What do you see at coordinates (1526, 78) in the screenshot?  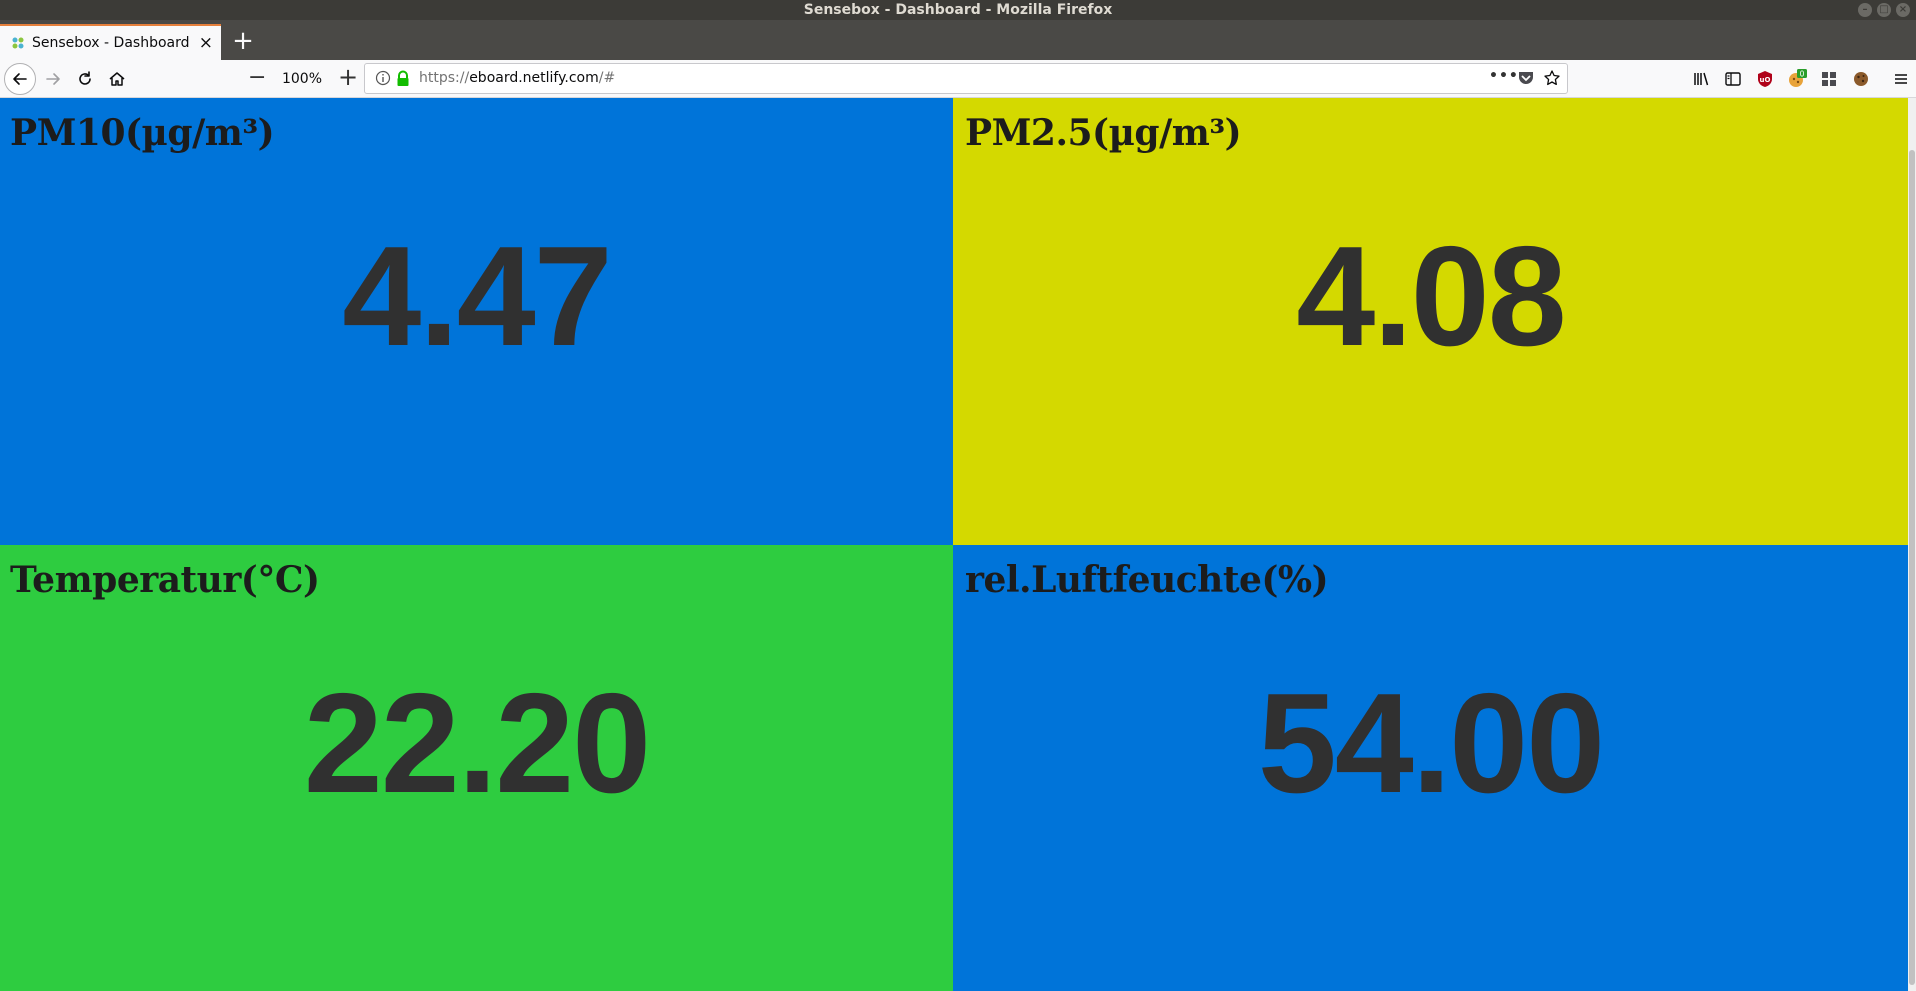 I see `pocket-icon` at bounding box center [1526, 78].